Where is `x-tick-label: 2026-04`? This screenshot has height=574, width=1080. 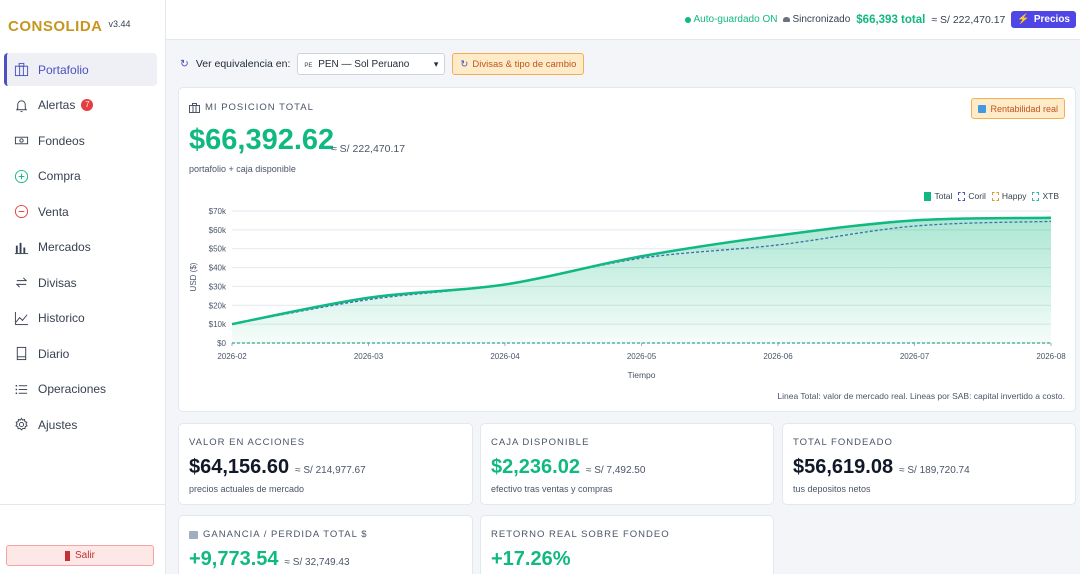 x-tick-label: 2026-04 is located at coordinates (505, 356).